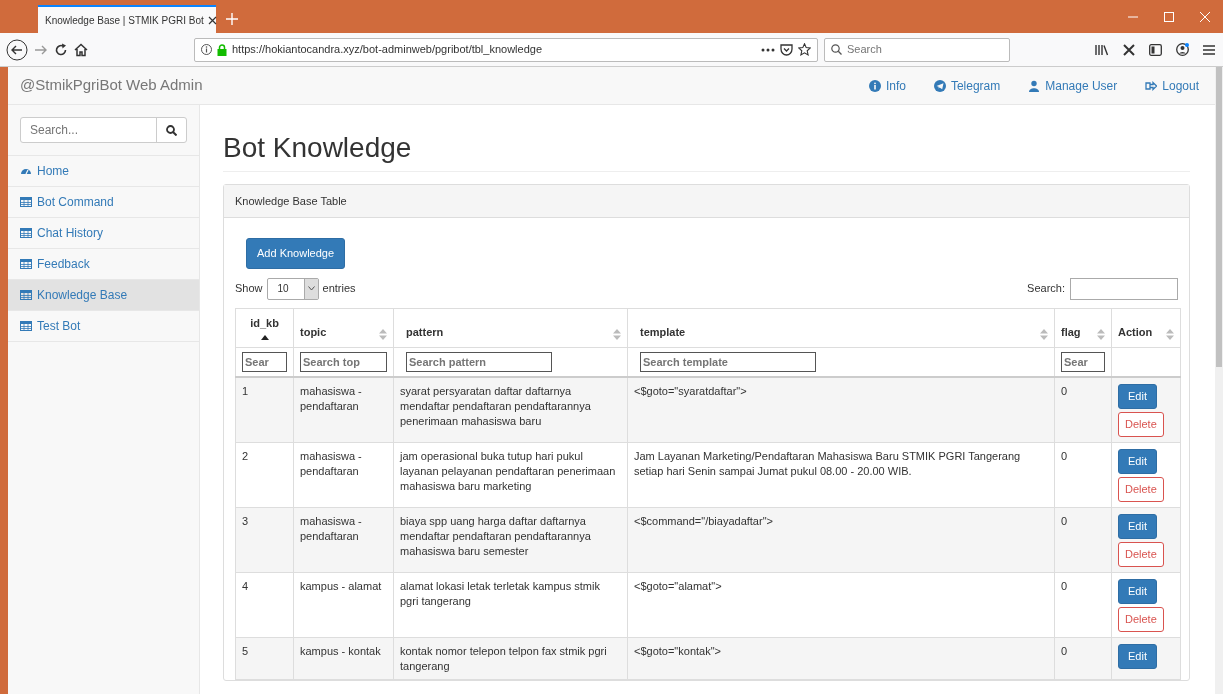 The height and width of the screenshot is (694, 1223). What do you see at coordinates (313, 332) in the screenshot?
I see `column-header: topic` at bounding box center [313, 332].